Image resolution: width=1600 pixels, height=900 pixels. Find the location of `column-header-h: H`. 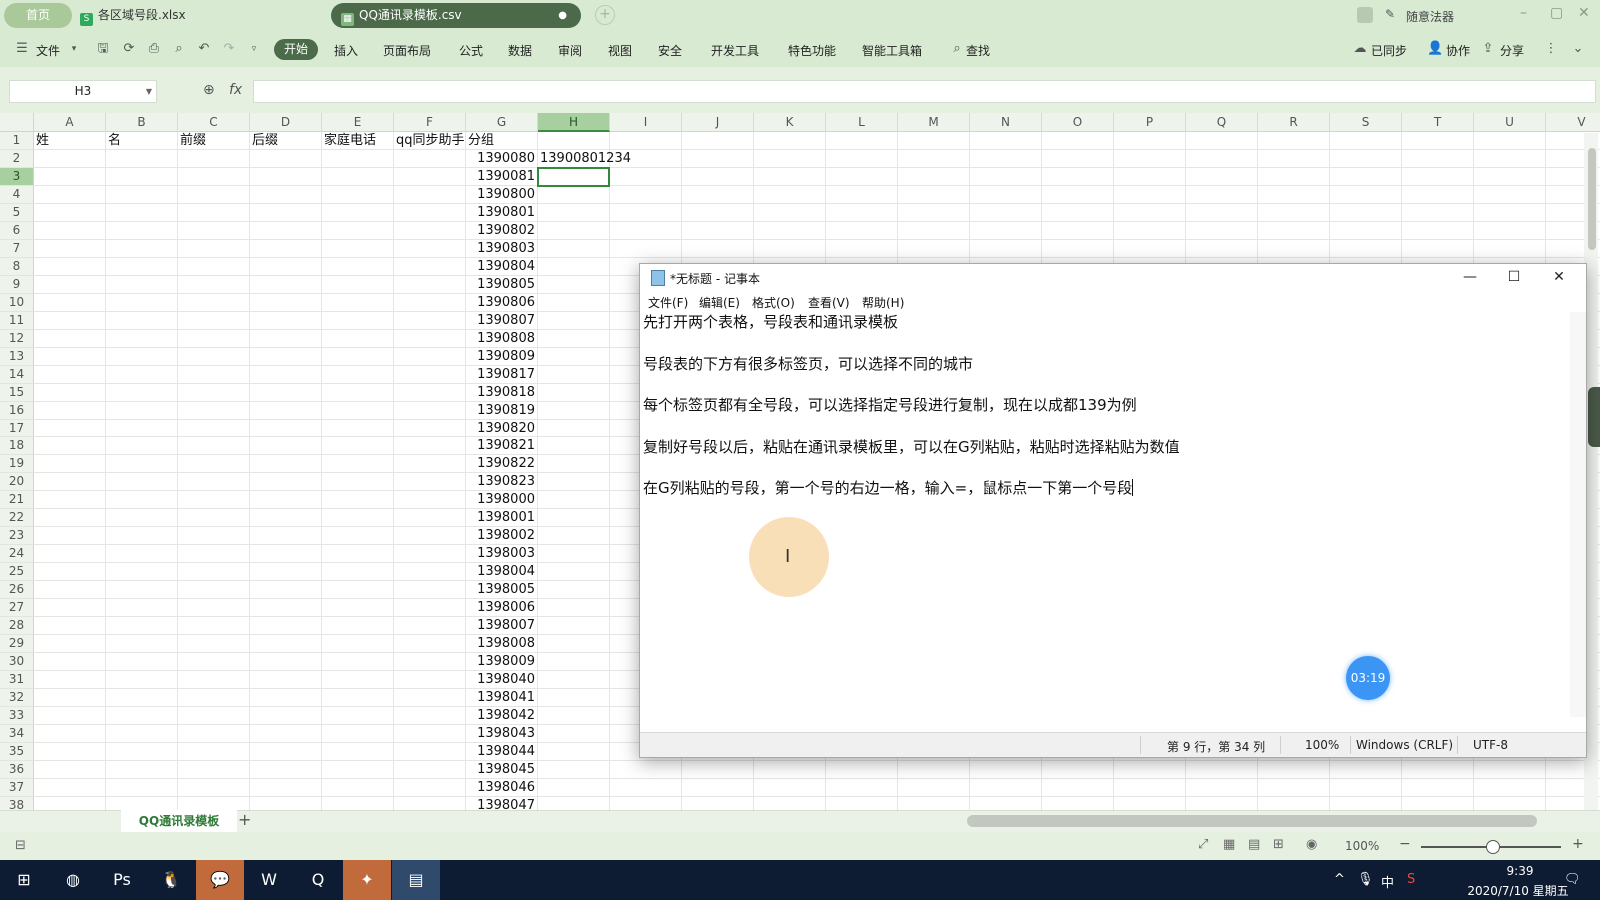

column-header-h: H is located at coordinates (574, 122).